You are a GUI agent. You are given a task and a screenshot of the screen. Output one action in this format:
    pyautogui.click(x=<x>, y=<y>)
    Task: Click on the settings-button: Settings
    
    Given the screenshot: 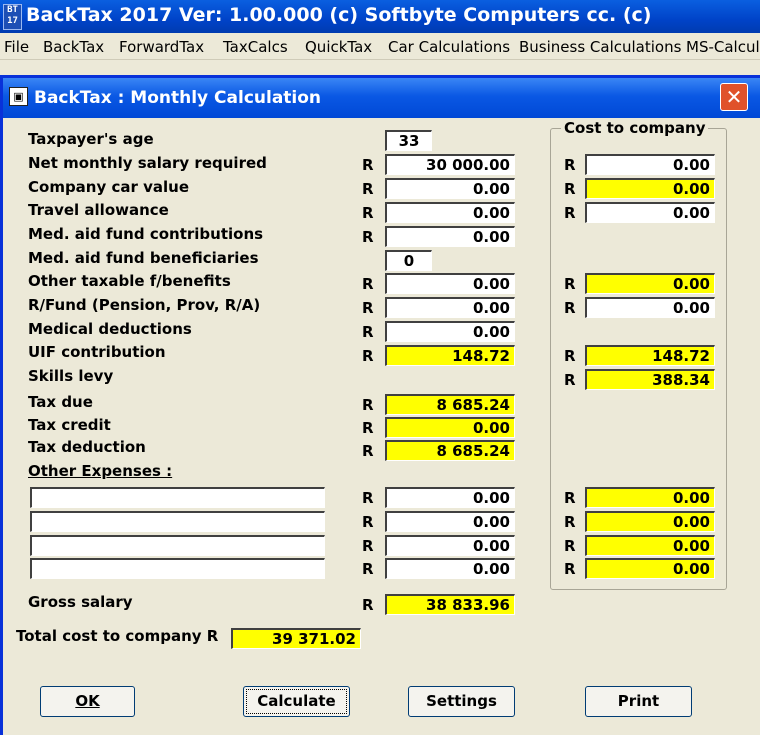 What is the action you would take?
    pyautogui.click(x=461, y=701)
    